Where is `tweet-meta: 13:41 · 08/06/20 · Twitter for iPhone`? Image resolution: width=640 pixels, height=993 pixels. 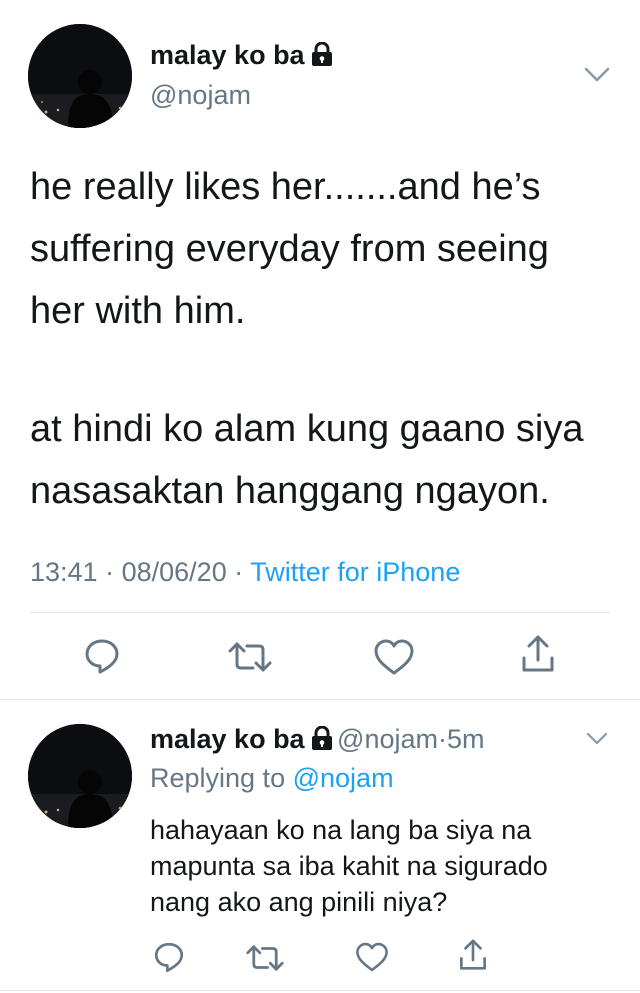 tweet-meta: 13:41 · 08/06/20 · Twitter for iPhone is located at coordinates (245, 572).